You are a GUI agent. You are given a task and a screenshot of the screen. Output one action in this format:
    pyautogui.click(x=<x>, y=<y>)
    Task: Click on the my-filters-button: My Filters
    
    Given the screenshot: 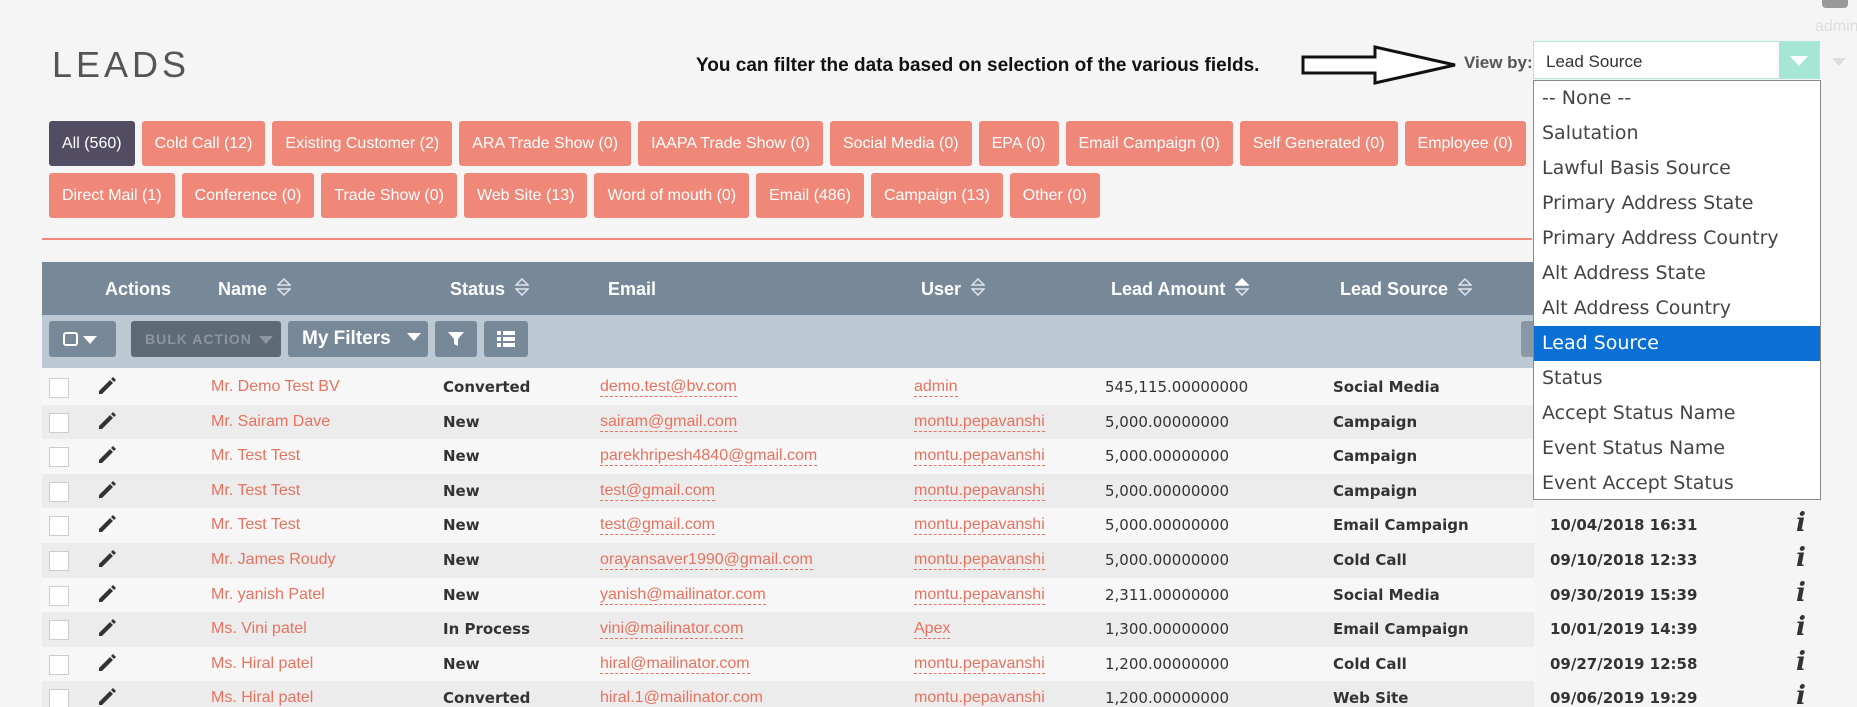 What is the action you would take?
    pyautogui.click(x=358, y=339)
    